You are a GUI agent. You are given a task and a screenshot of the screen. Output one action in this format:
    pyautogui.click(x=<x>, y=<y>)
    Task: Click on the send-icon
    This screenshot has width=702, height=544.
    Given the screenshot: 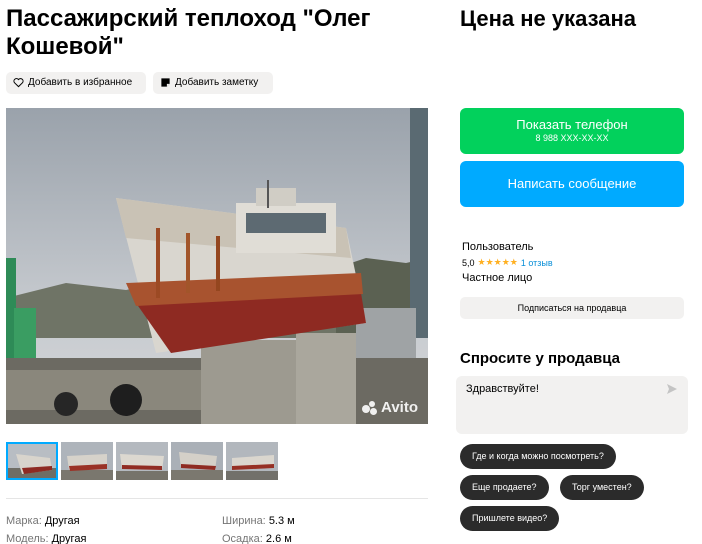 What is the action you would take?
    pyautogui.click(x=672, y=389)
    